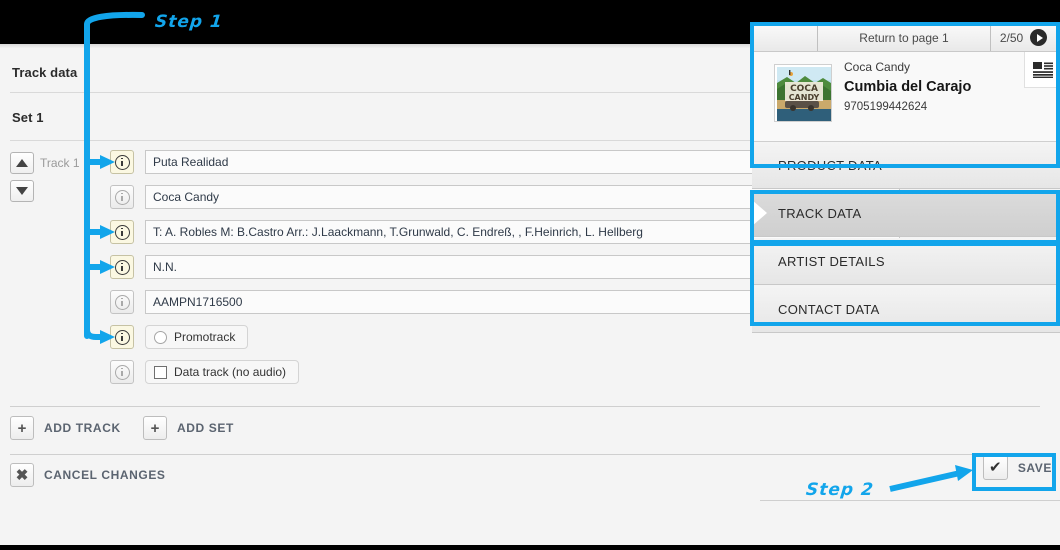 The width and height of the screenshot is (1060, 550). Describe the element at coordinates (205, 337) in the screenshot. I see `promotrack-label: Promotrack` at that location.